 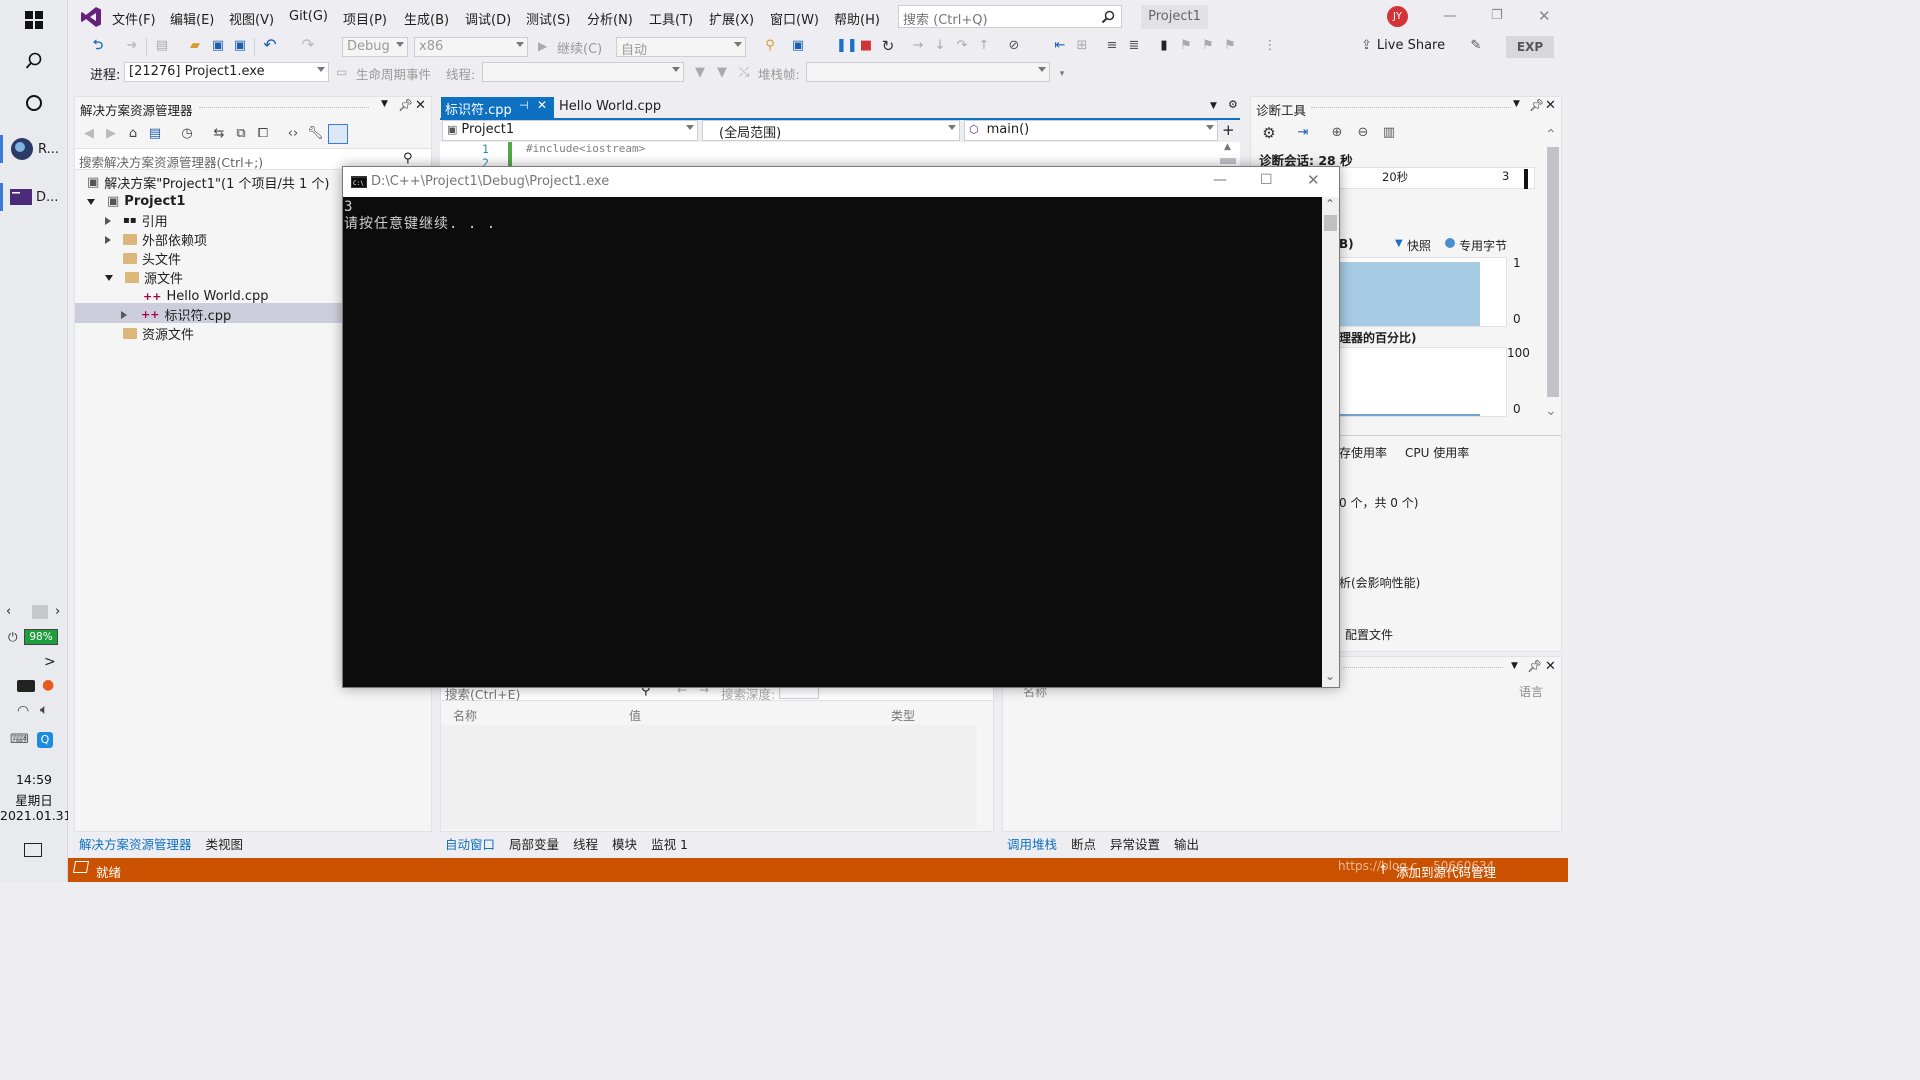 What do you see at coordinates (1233, 104) in the screenshot?
I see `settings-icon: ⚙` at bounding box center [1233, 104].